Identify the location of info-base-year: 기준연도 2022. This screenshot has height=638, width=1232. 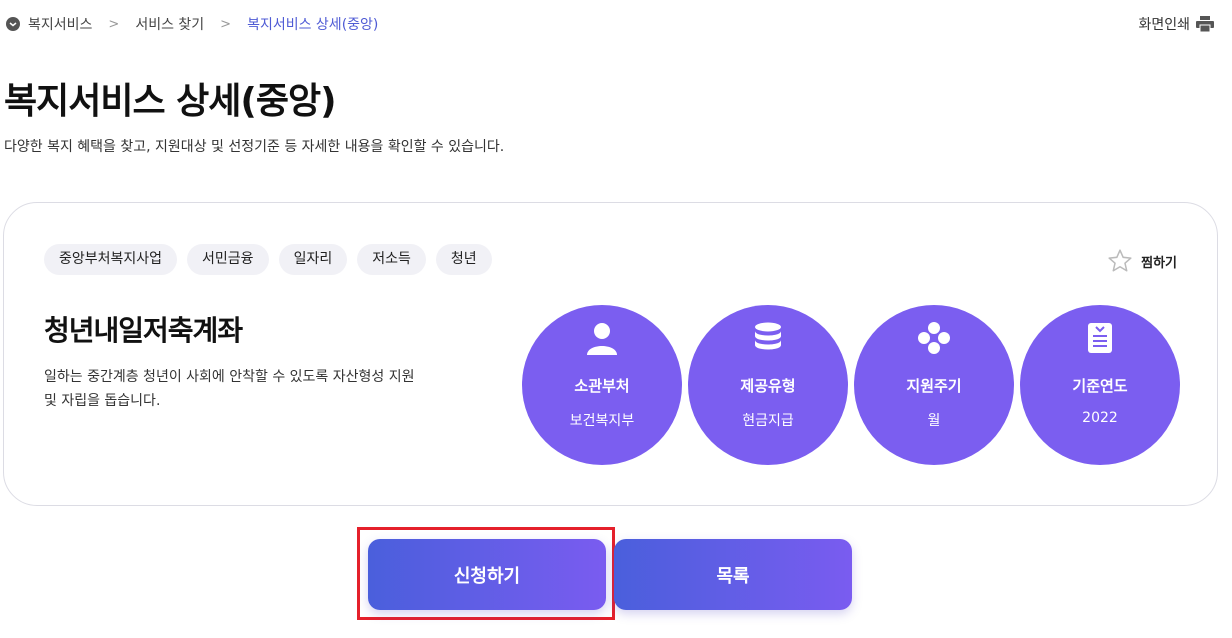
(1100, 385).